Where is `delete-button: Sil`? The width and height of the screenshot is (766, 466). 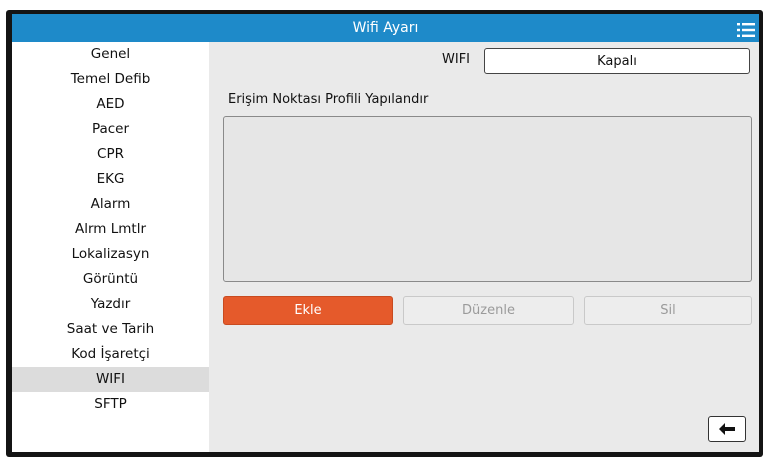 delete-button: Sil is located at coordinates (668, 310).